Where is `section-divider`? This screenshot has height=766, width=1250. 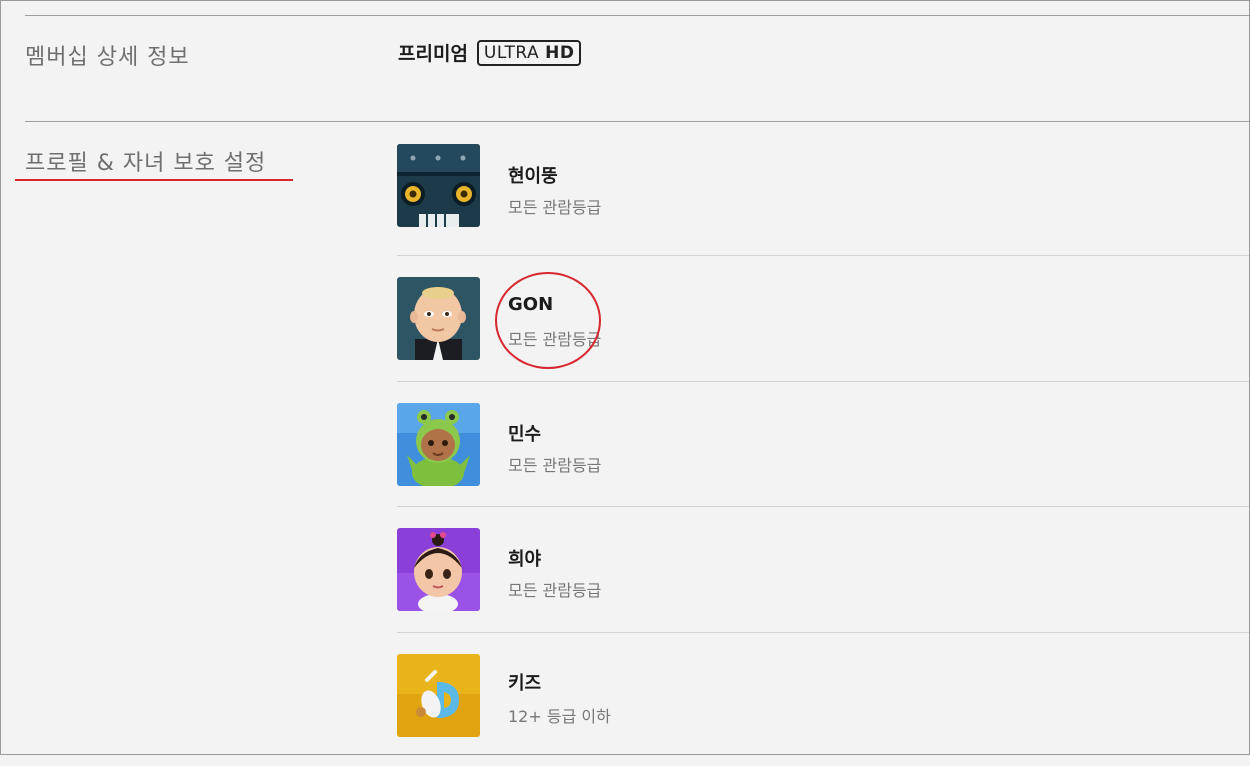 section-divider is located at coordinates (637, 121).